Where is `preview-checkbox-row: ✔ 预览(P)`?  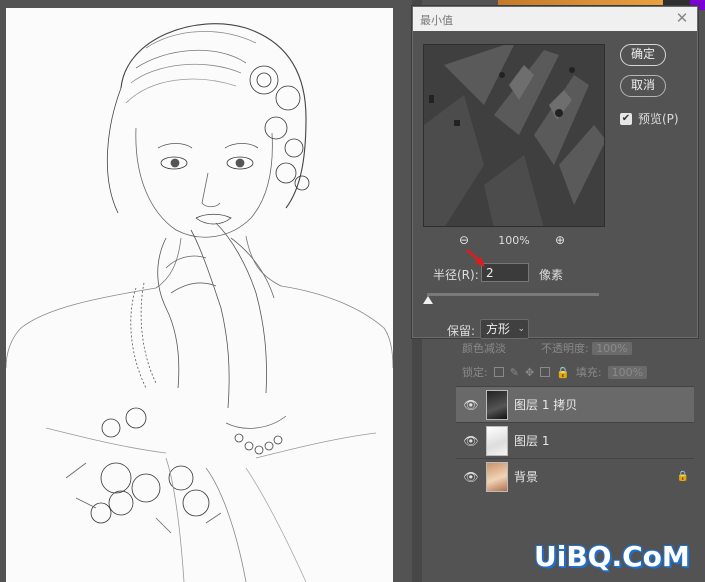
preview-checkbox-row: ✔ 预览(P) is located at coordinates (649, 118).